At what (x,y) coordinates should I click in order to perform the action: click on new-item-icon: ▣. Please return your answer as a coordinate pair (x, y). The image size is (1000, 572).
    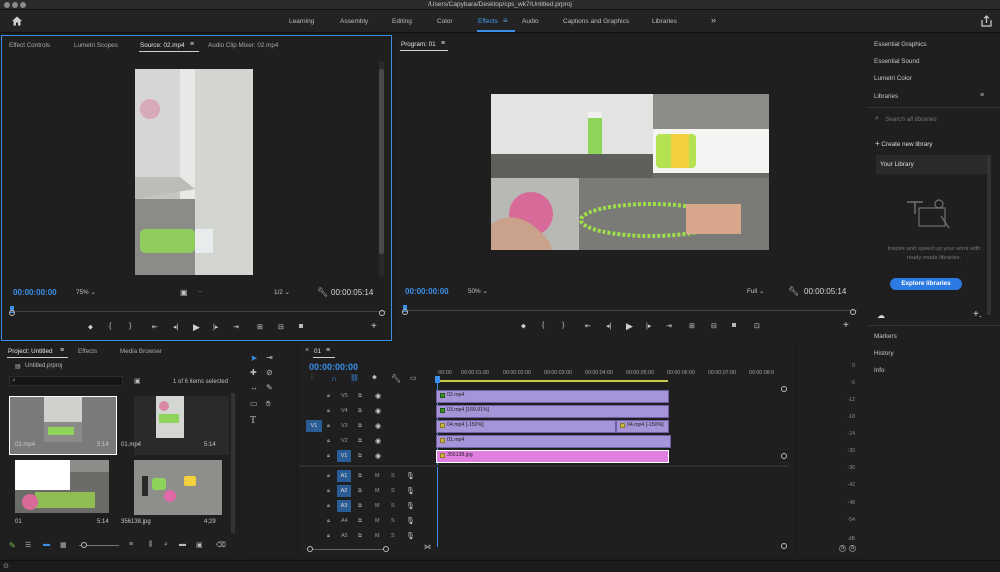
    Looking at the image, I should click on (199, 545).